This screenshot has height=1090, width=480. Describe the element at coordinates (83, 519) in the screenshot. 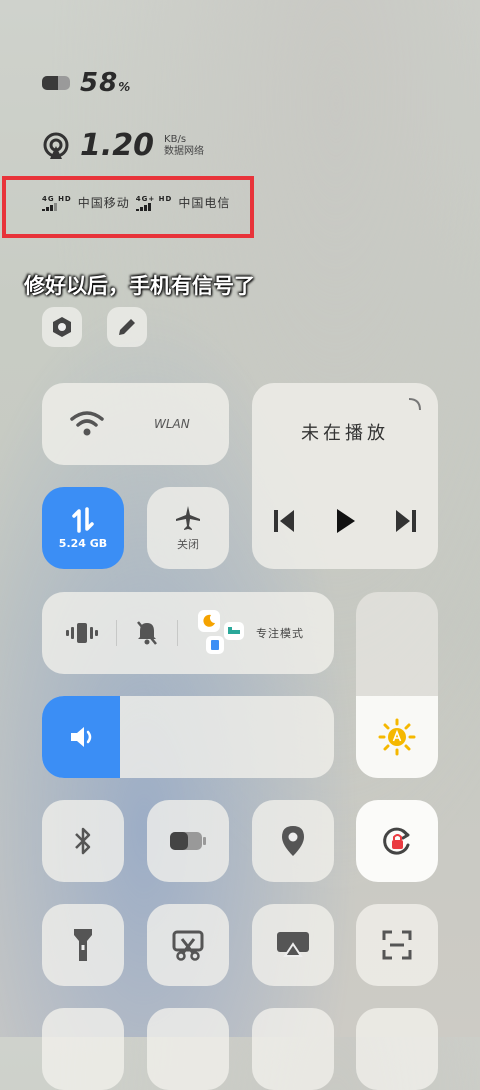

I see `data-transfer-icon` at that location.